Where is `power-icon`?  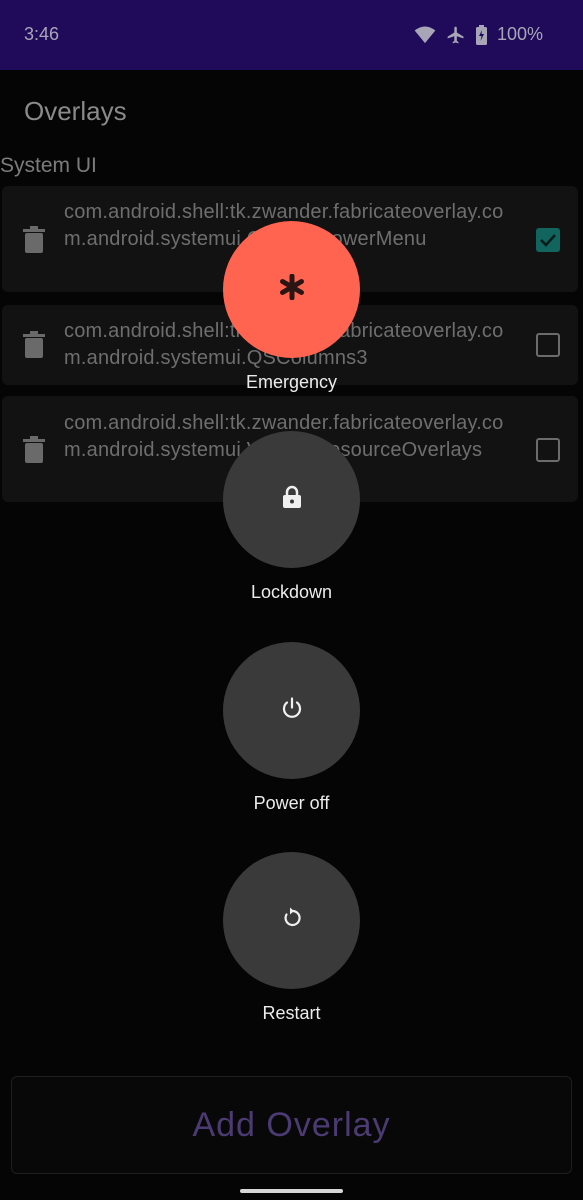 power-icon is located at coordinates (292, 710).